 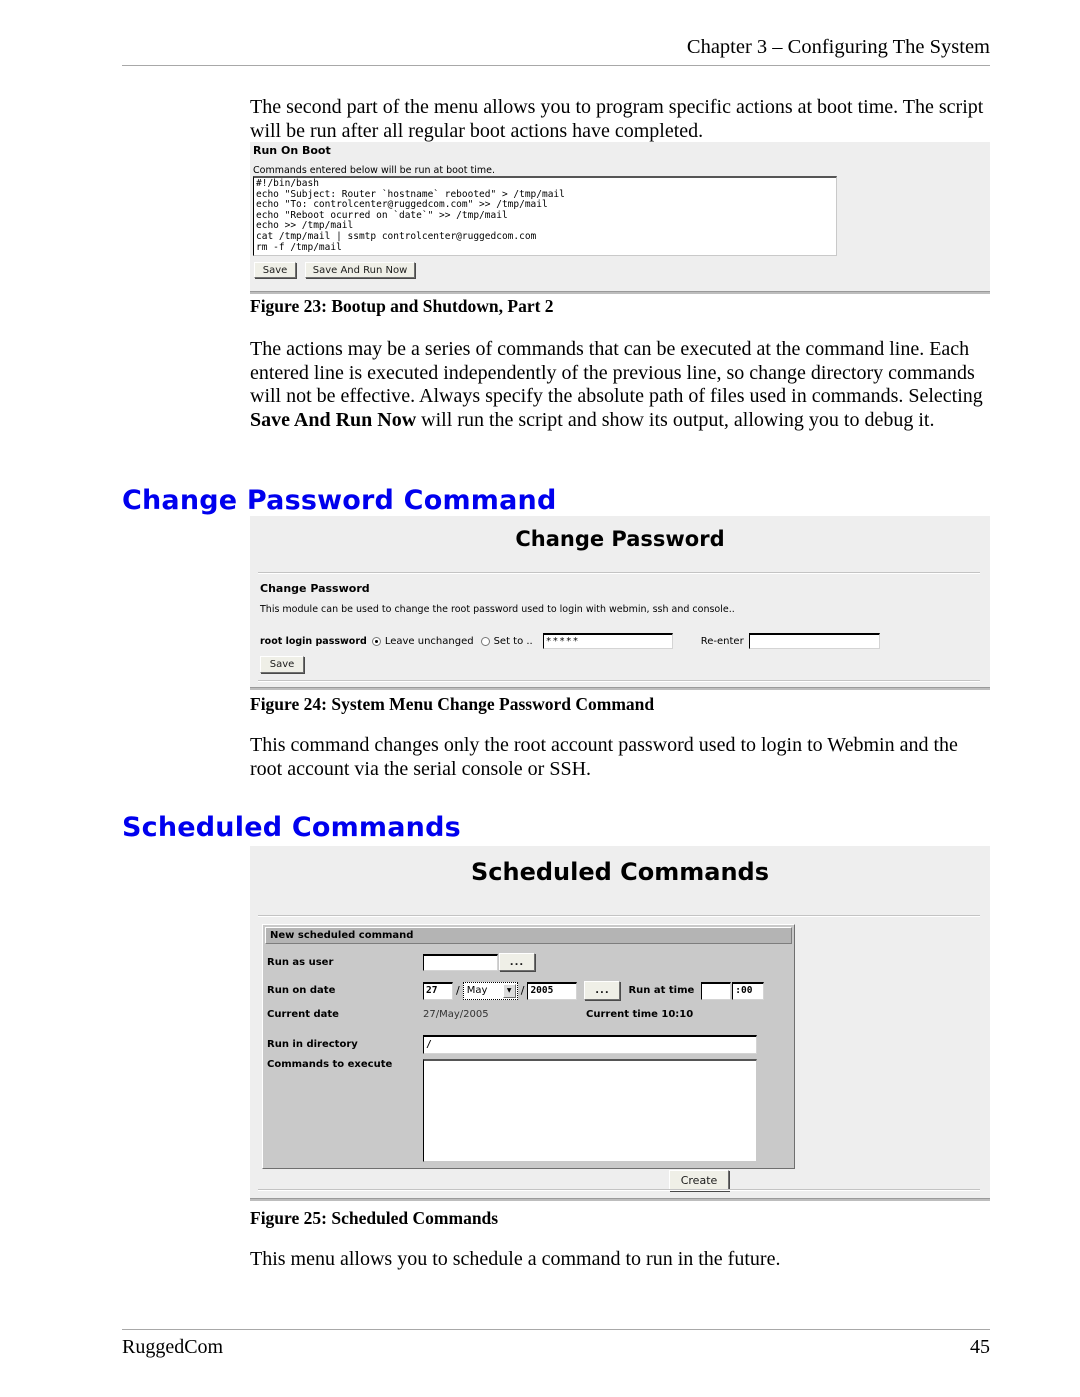 I want to click on leave-unchanged-label: Leave unchanged, so click(x=429, y=641).